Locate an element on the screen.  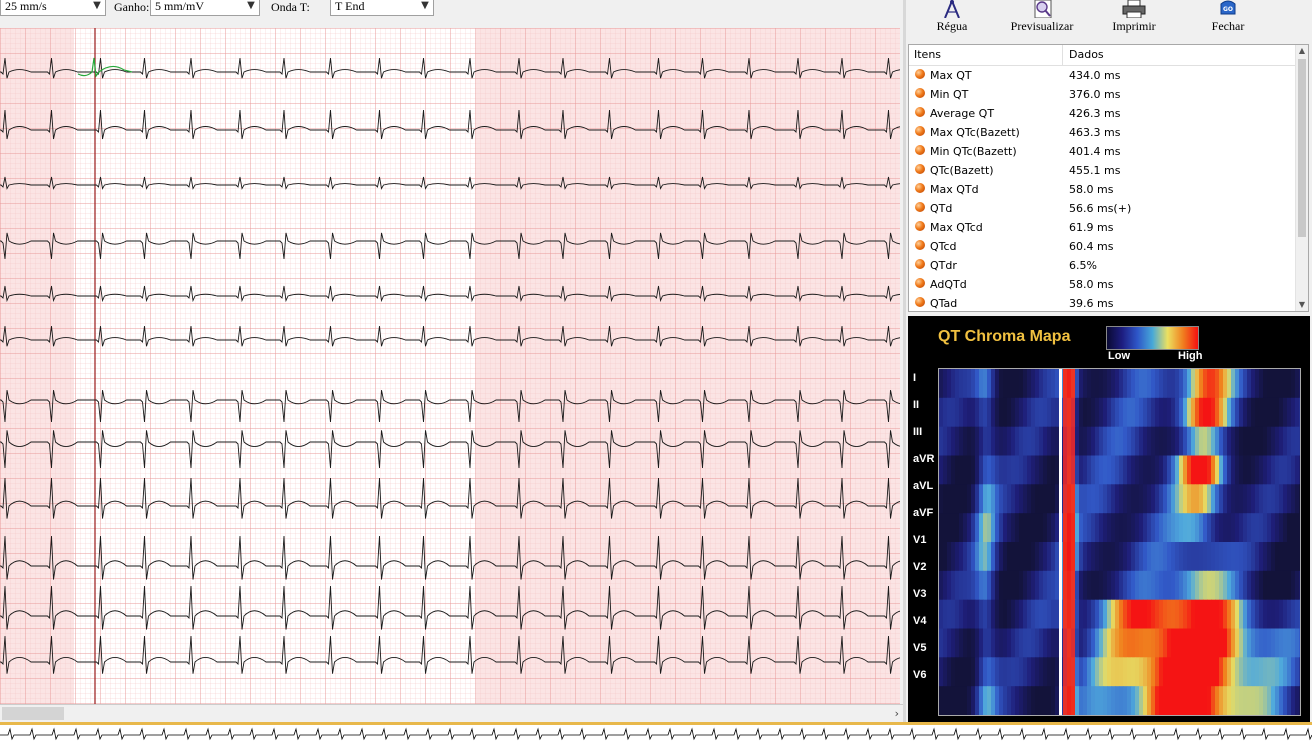
table-row: AdQTd 58.0 ms is located at coordinates (1103, 284).